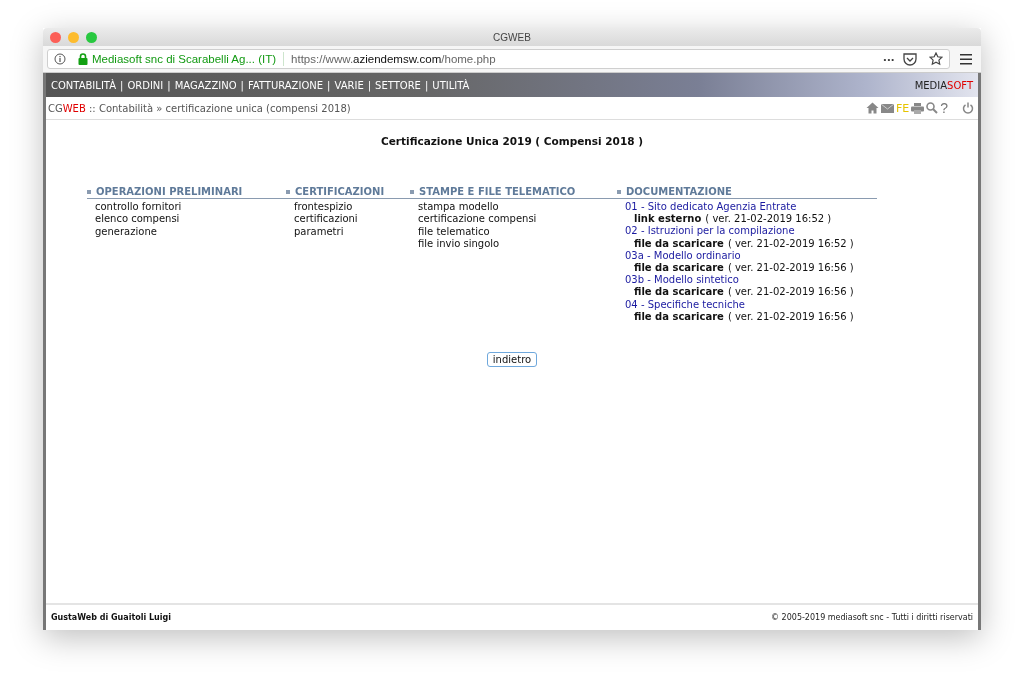 The width and height of the screenshot is (1024, 687). What do you see at coordinates (910, 59) in the screenshot?
I see `pocket-icon` at bounding box center [910, 59].